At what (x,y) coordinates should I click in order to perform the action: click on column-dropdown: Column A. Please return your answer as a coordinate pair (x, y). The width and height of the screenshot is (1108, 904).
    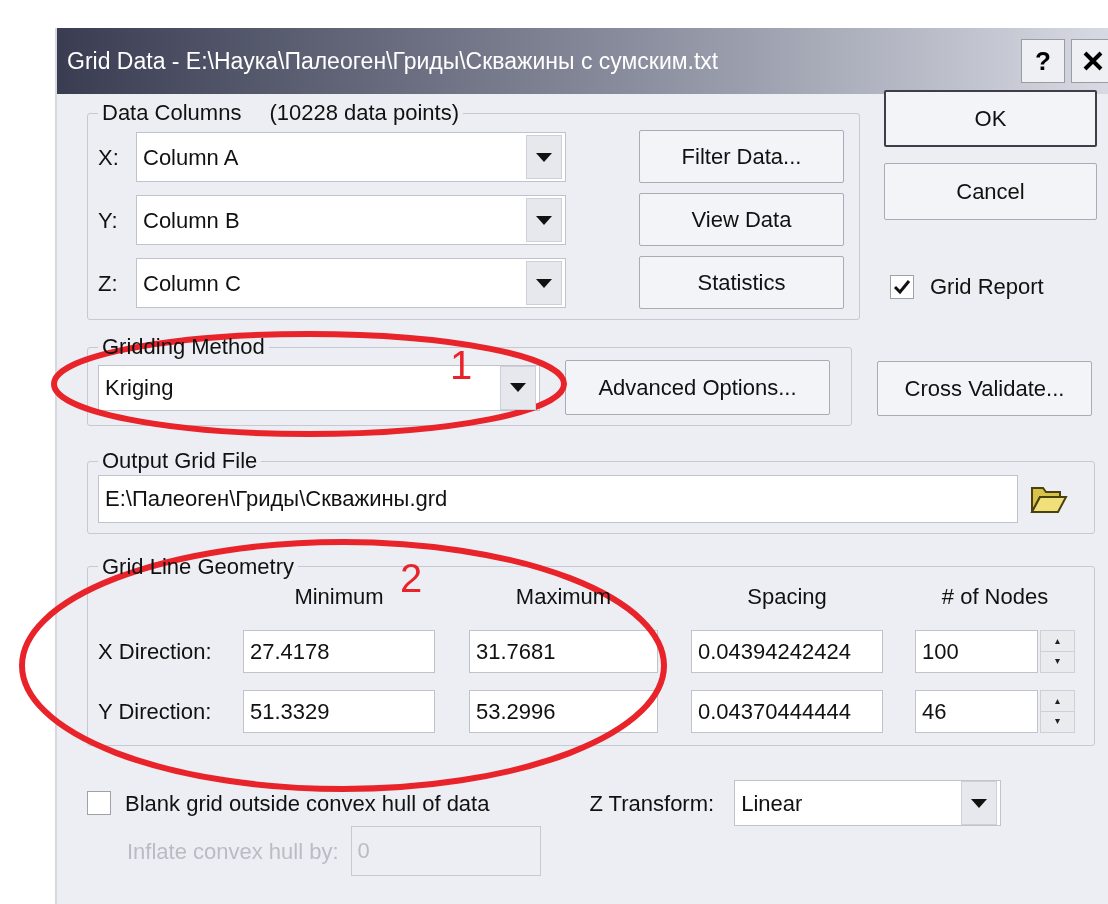
    Looking at the image, I should click on (351, 157).